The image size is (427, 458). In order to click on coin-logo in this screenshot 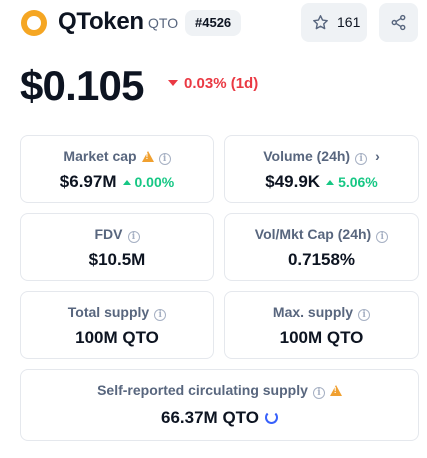, I will do `click(34, 23)`.